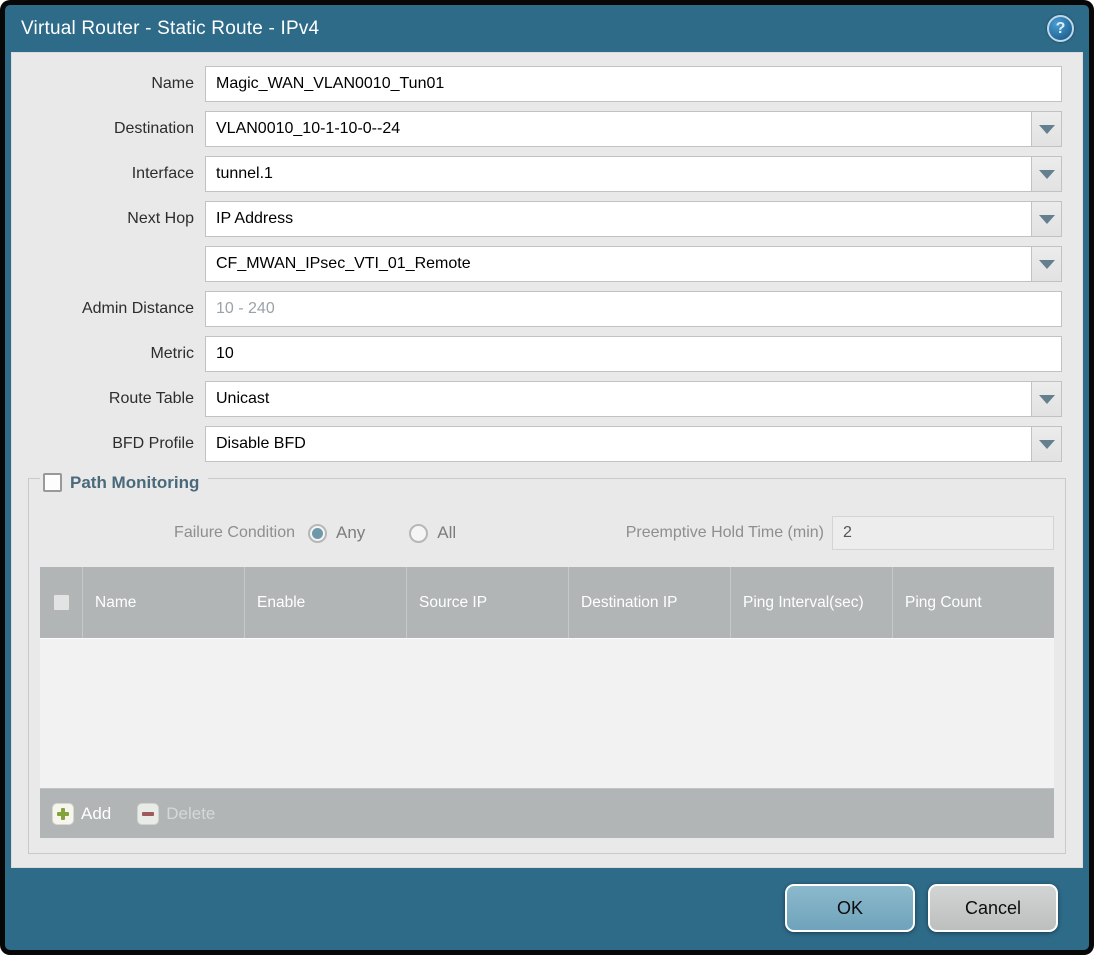 This screenshot has height=955, width=1094. I want to click on table-header-ping-interval: Ping Interval(sec), so click(811, 602).